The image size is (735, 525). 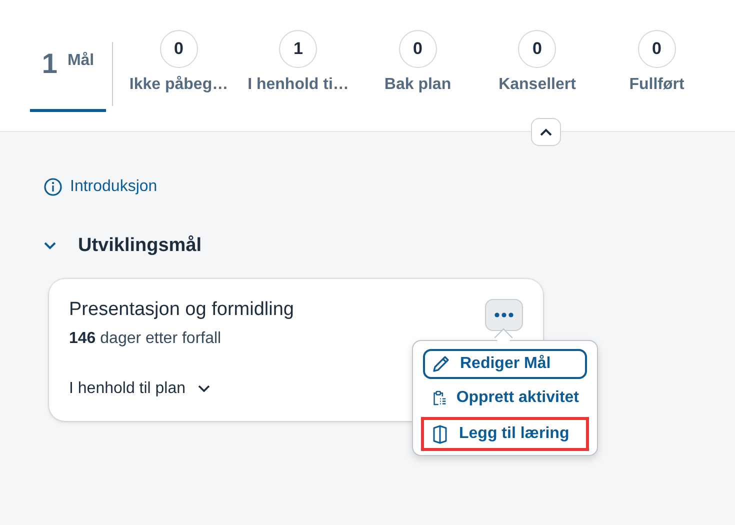 I want to click on menu-item: Rediger Mål, so click(x=505, y=364).